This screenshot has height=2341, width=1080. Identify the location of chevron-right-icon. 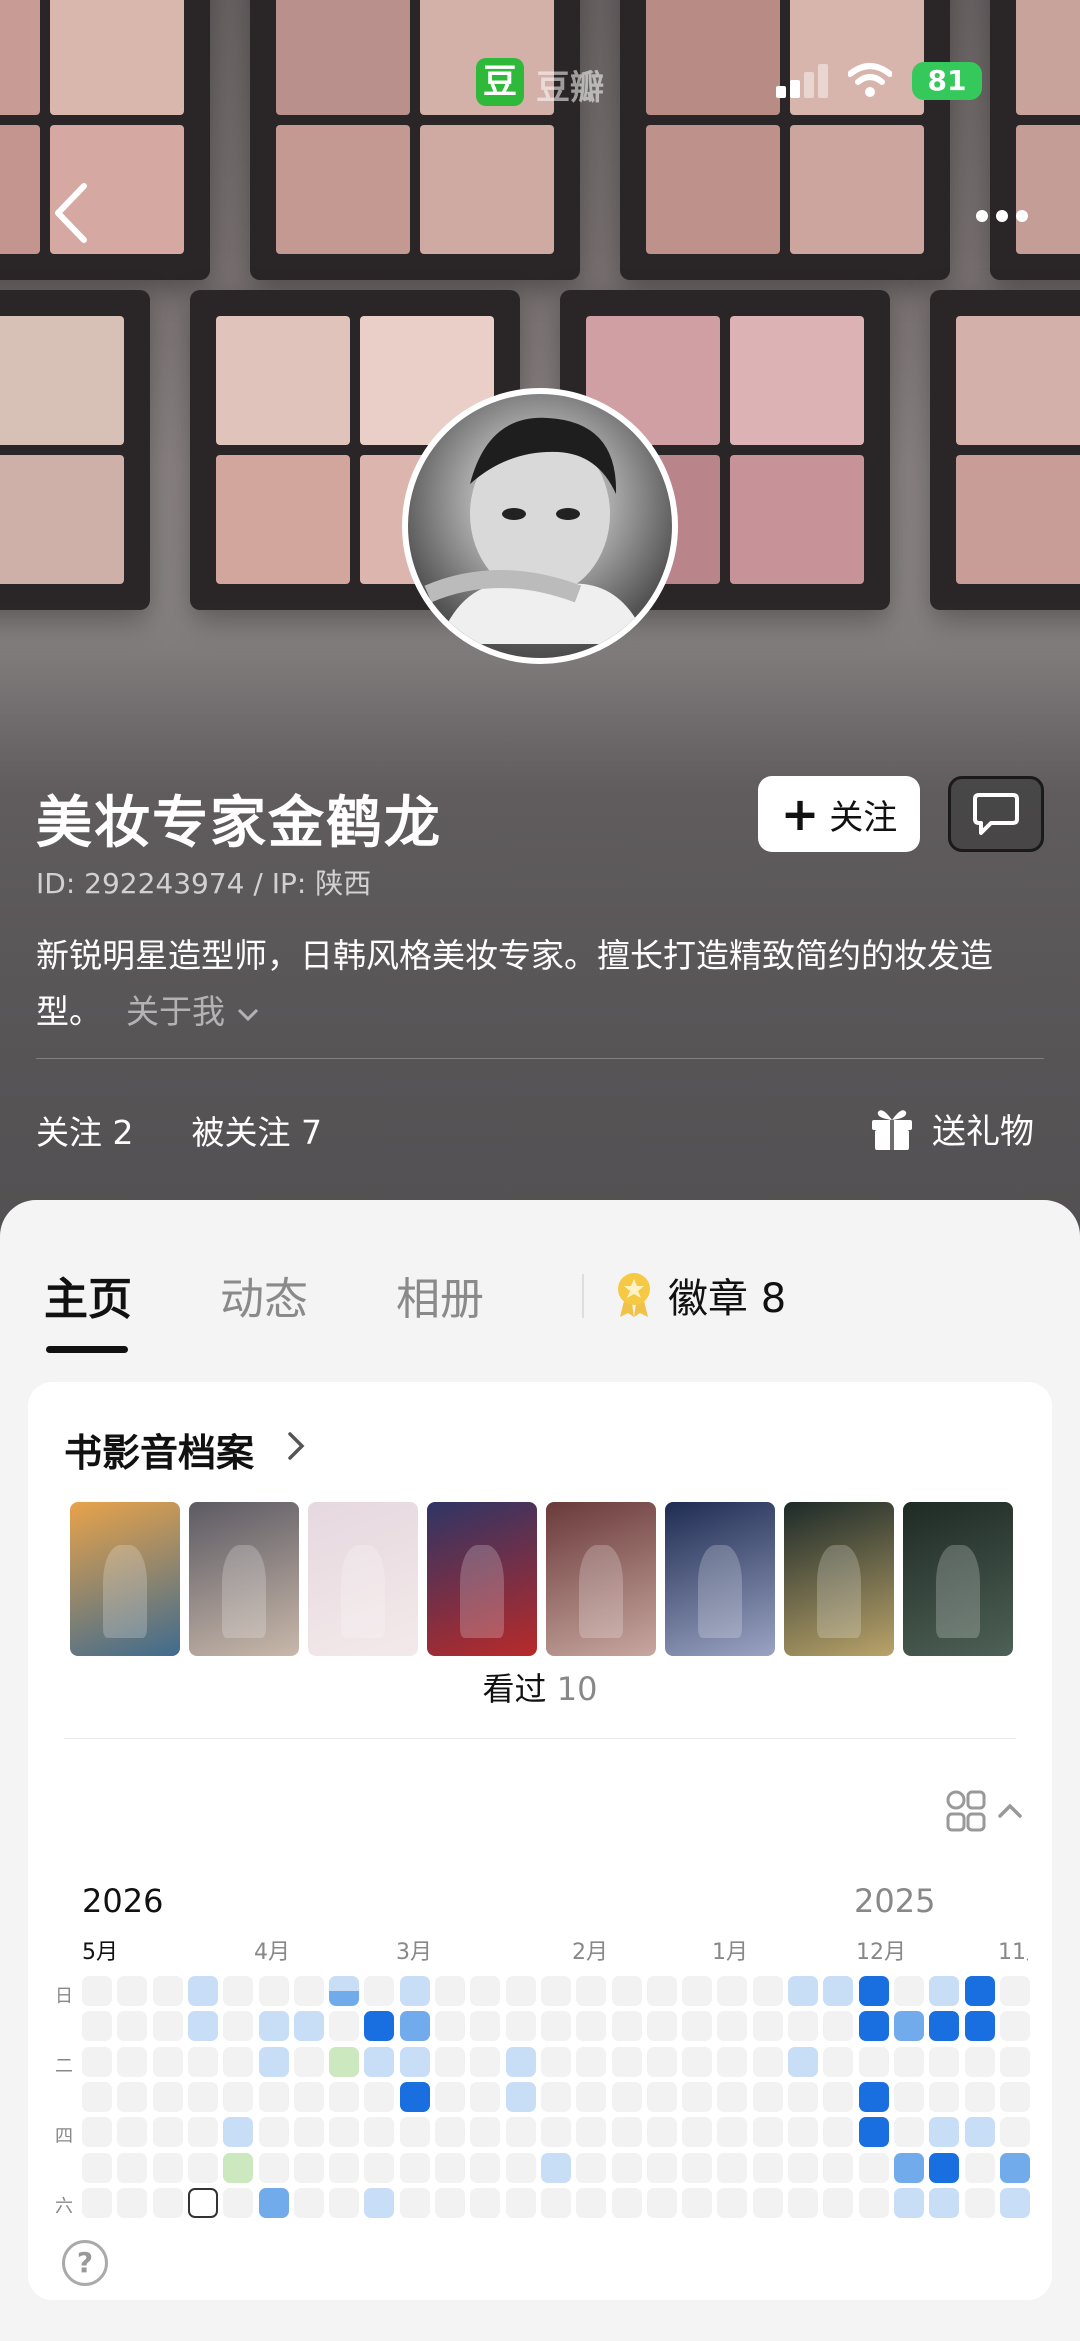
(297, 1446).